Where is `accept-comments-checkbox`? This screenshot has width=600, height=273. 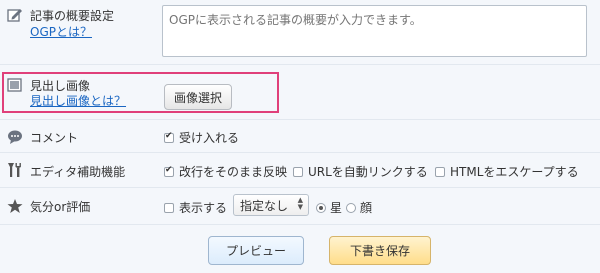 accept-comments-checkbox is located at coordinates (169, 137).